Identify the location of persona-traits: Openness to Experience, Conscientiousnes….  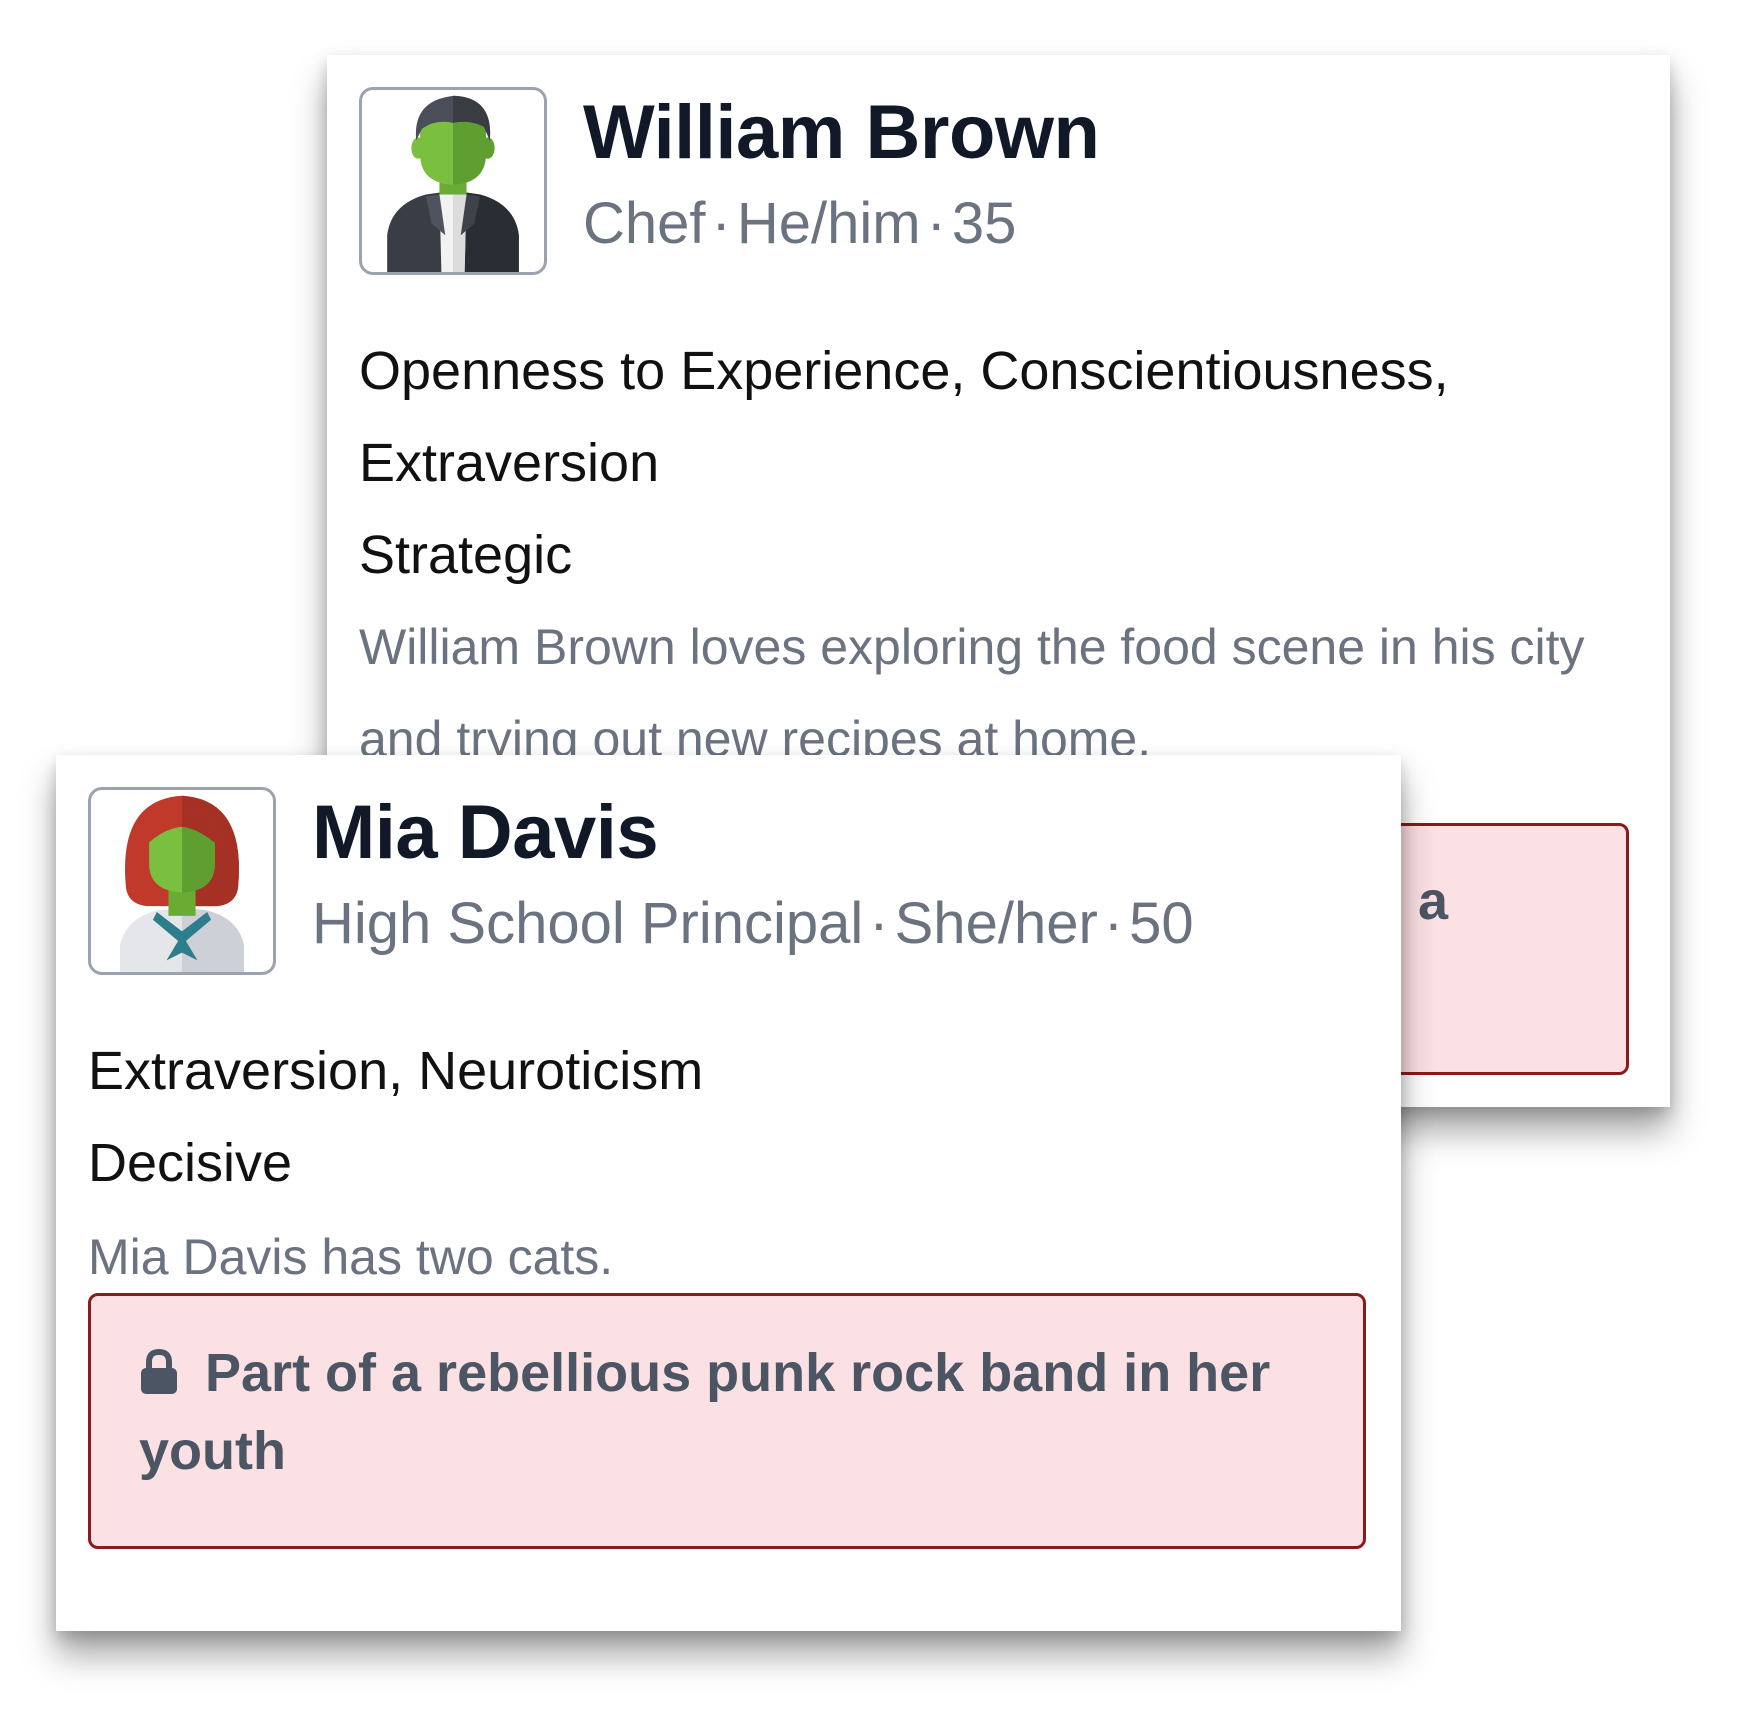
(904, 417).